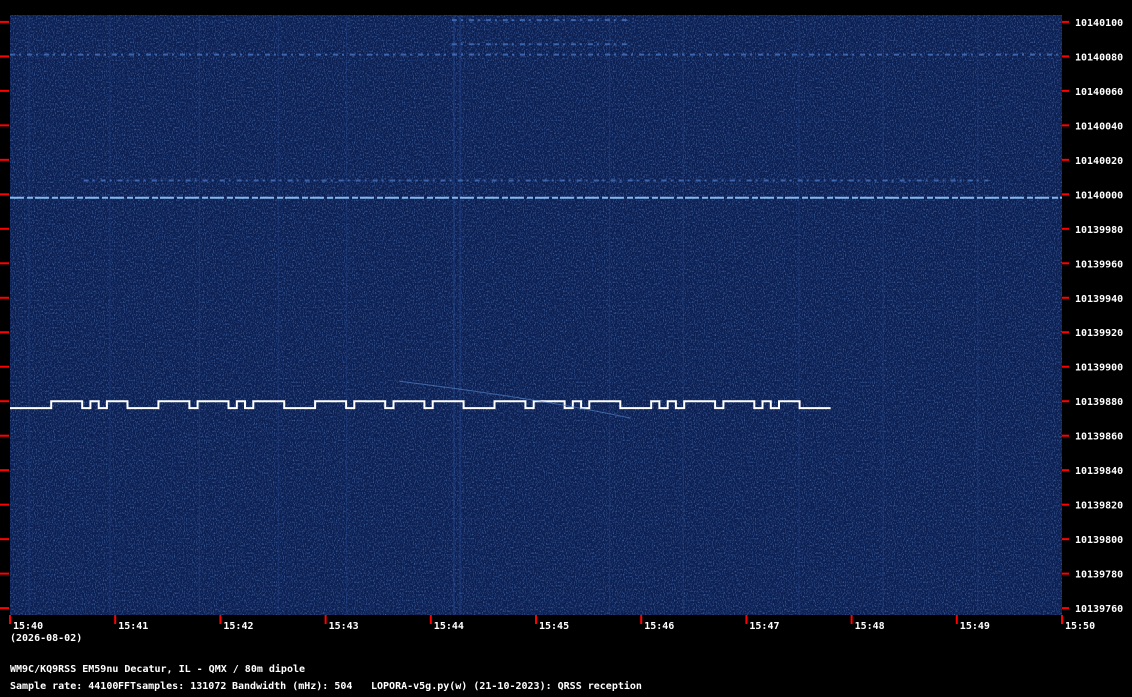 Image resolution: width=1132 pixels, height=697 pixels. Describe the element at coordinates (764, 626) in the screenshot. I see `x-tick-label: 15:47` at that location.